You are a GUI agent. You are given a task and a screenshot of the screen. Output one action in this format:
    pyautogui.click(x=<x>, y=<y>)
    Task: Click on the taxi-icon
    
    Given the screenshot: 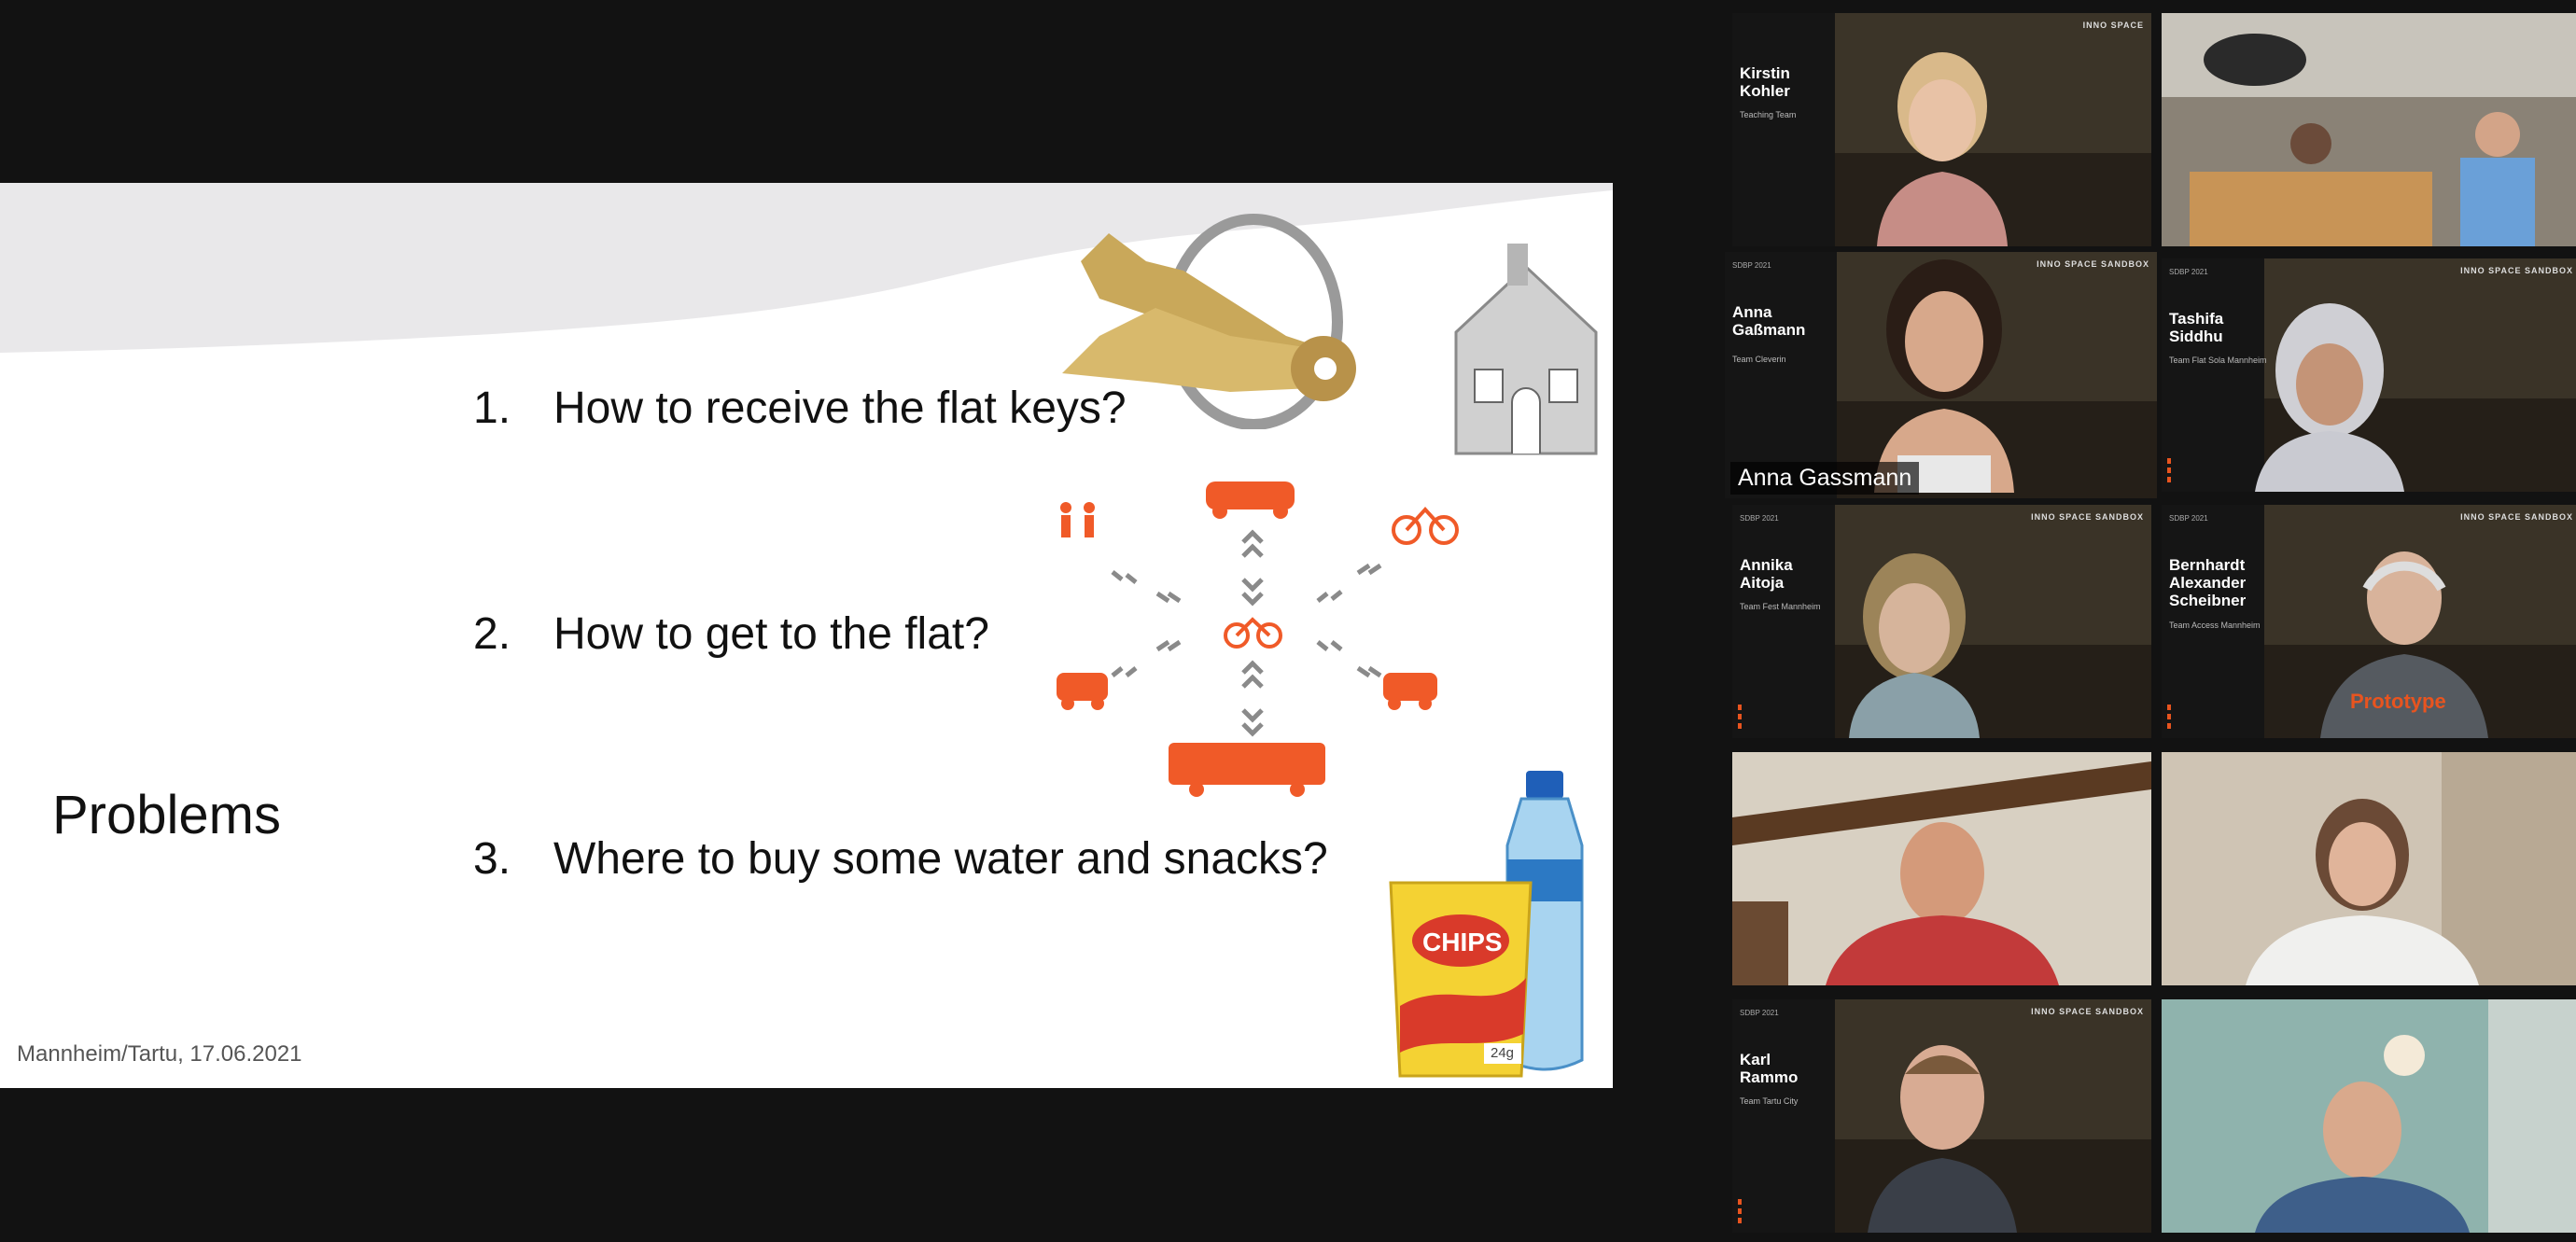 What is the action you would take?
    pyautogui.click(x=1082, y=691)
    